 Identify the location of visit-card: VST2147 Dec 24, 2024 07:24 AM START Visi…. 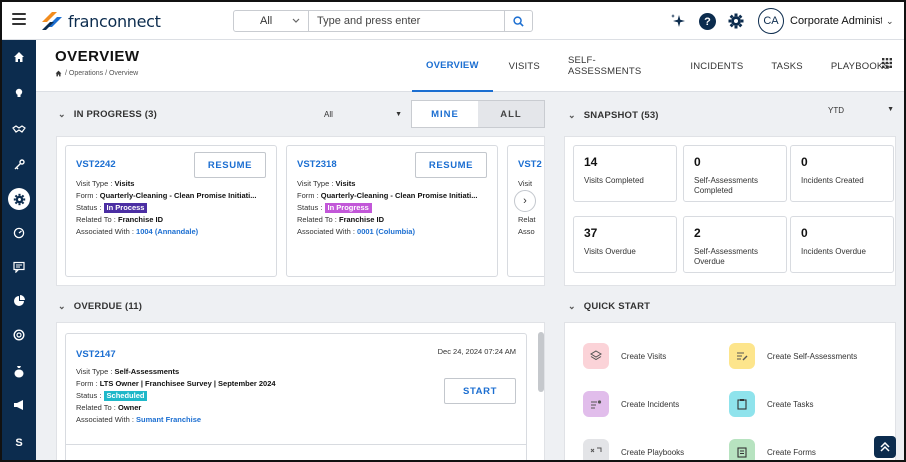
(296, 396).